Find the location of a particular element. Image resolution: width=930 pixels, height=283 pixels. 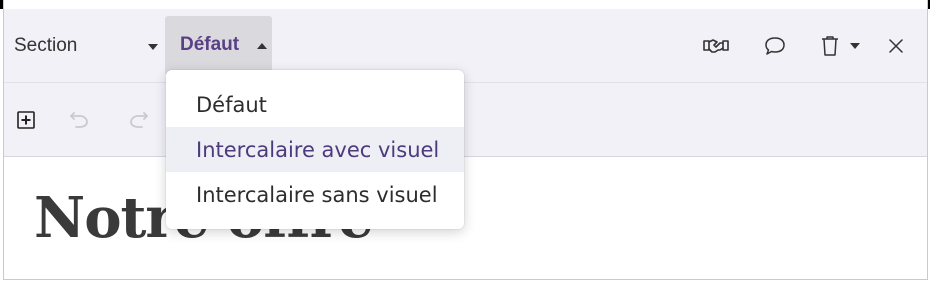

comment-icon is located at coordinates (775, 46).